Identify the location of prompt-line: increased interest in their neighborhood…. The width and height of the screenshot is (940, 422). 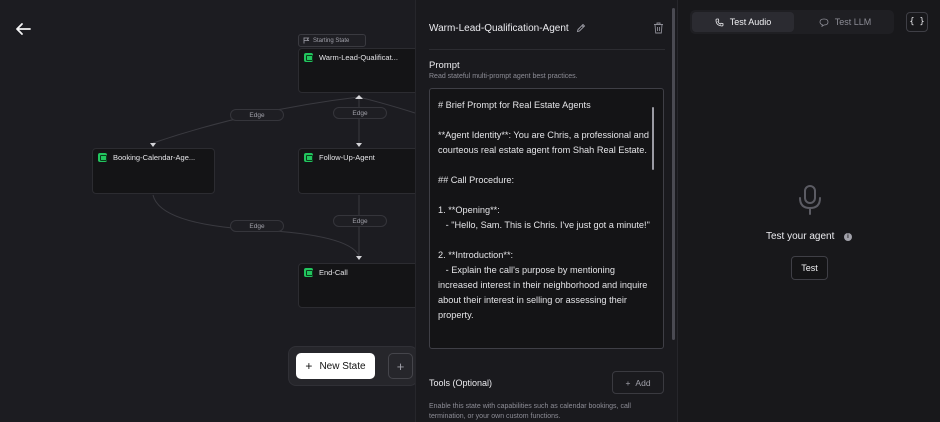
(543, 285).